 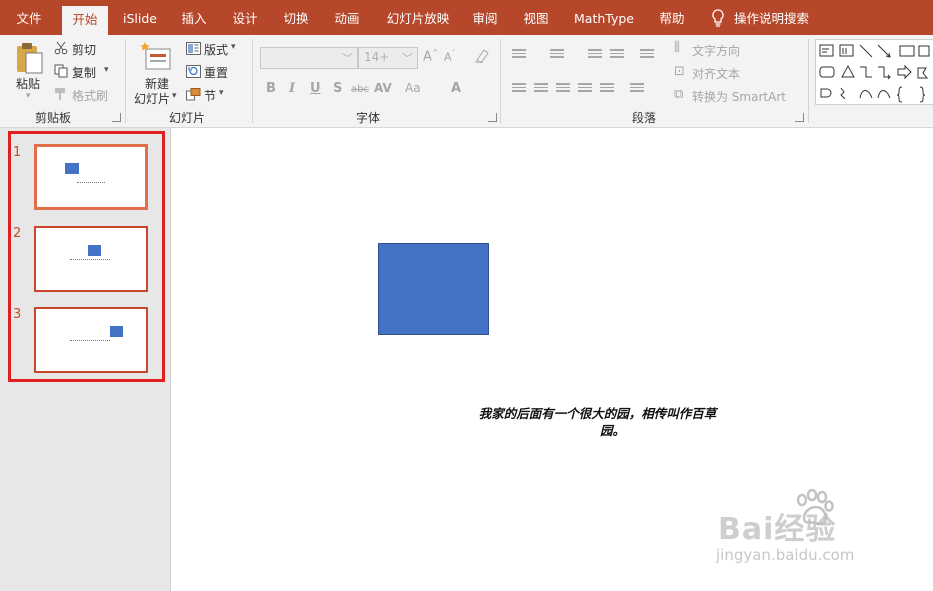 I want to click on paste-icon, so click(x=29, y=59).